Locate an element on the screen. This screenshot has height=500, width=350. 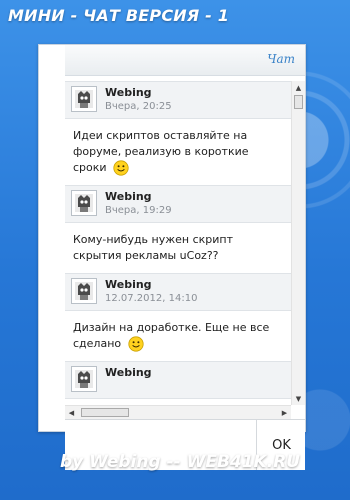
vertical-scrollbar: ▲ ▼ is located at coordinates (298, 243).